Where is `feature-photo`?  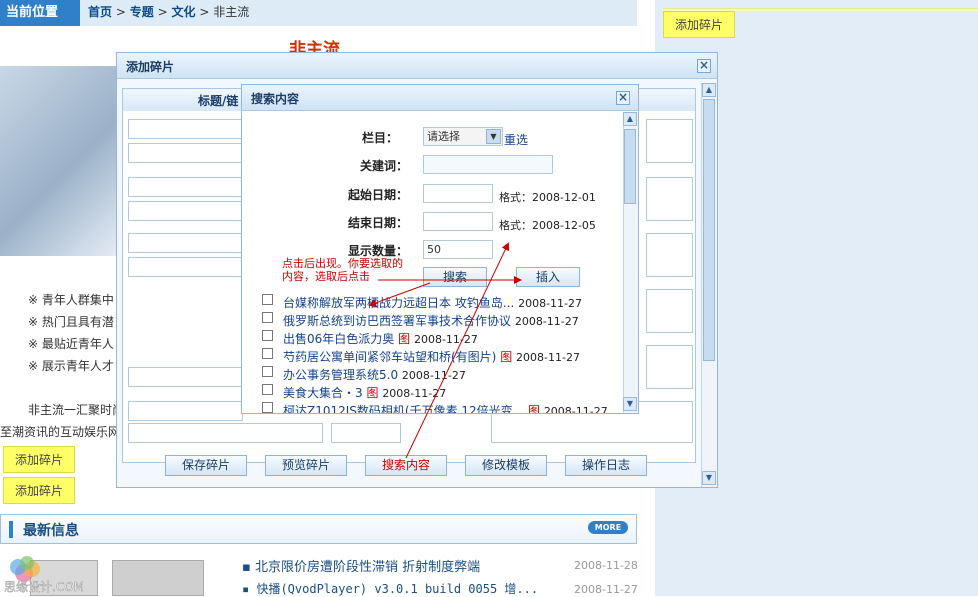 feature-photo is located at coordinates (60, 161).